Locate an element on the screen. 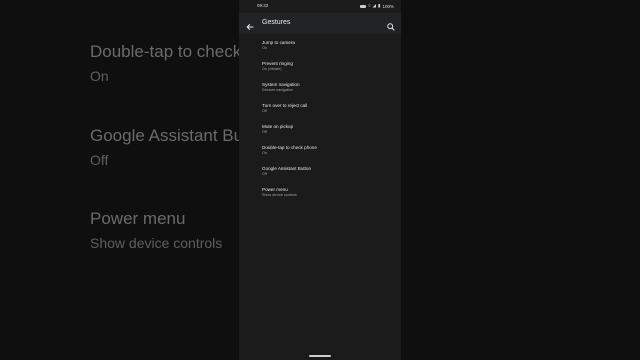 The height and width of the screenshot is (360, 640). setting-title: Double-tap to check phone is located at coordinates (289, 147).